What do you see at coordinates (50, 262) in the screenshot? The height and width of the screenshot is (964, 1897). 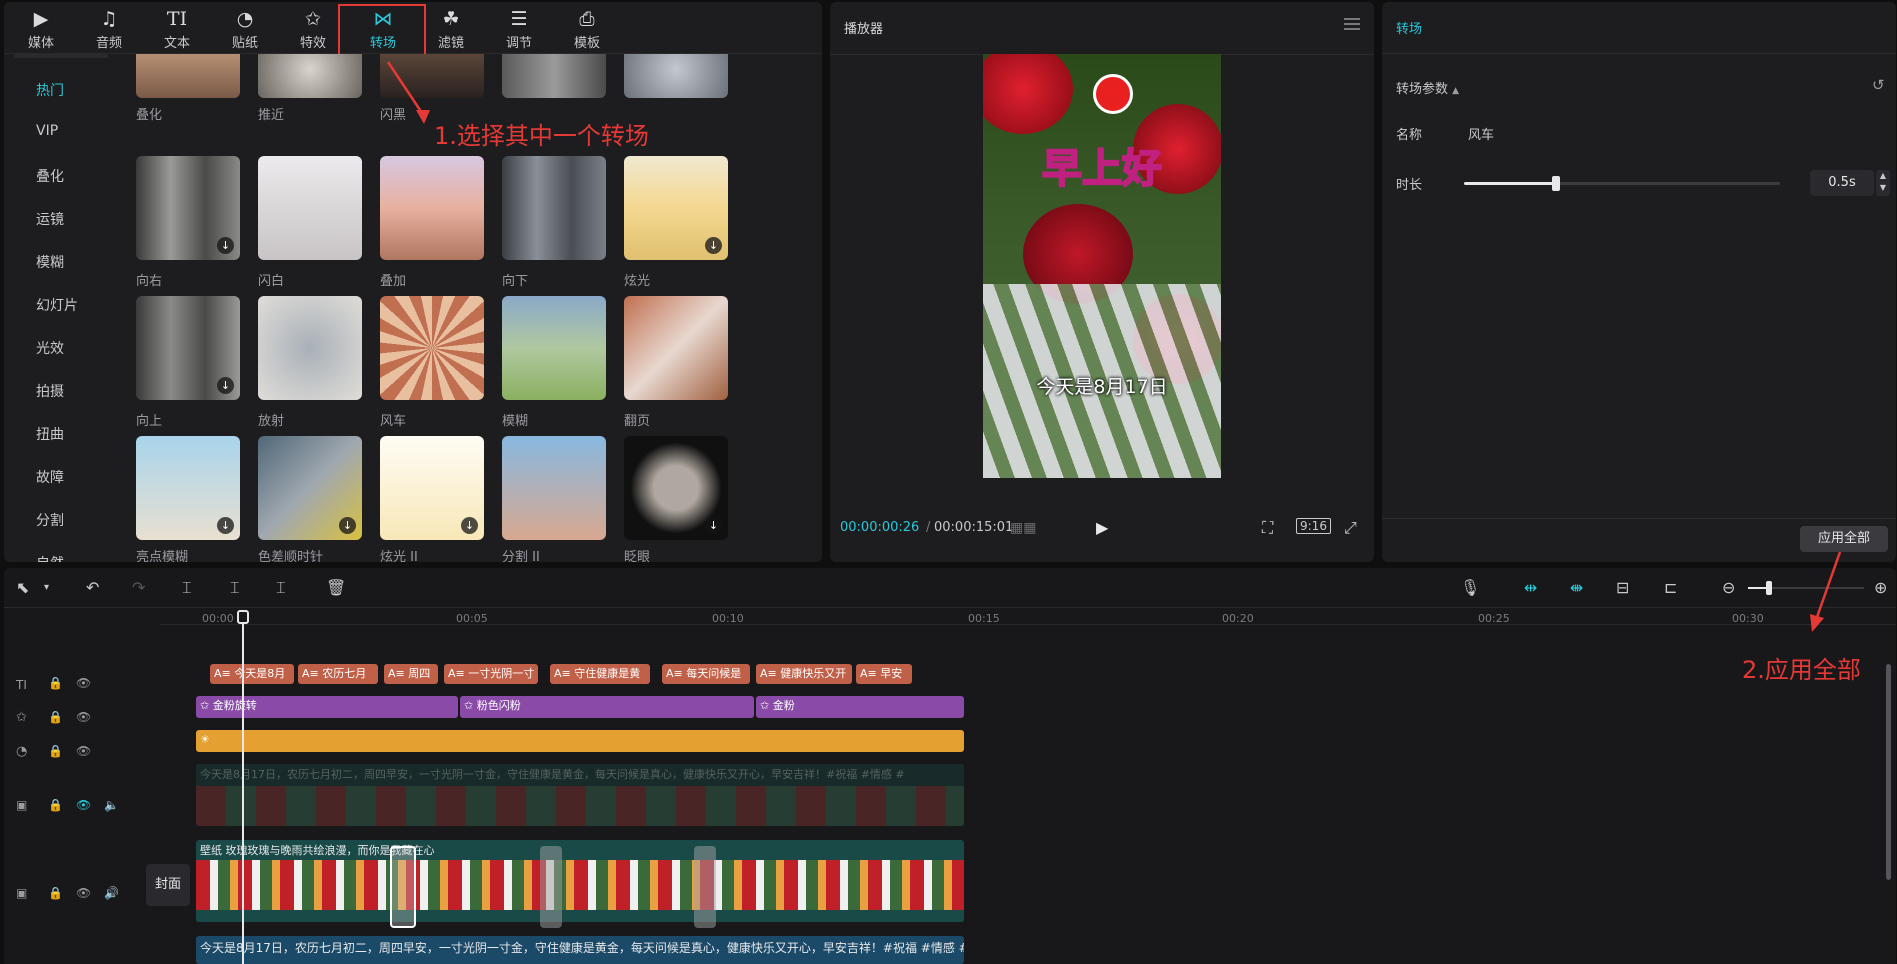 I see `category-blur: 模糊` at bounding box center [50, 262].